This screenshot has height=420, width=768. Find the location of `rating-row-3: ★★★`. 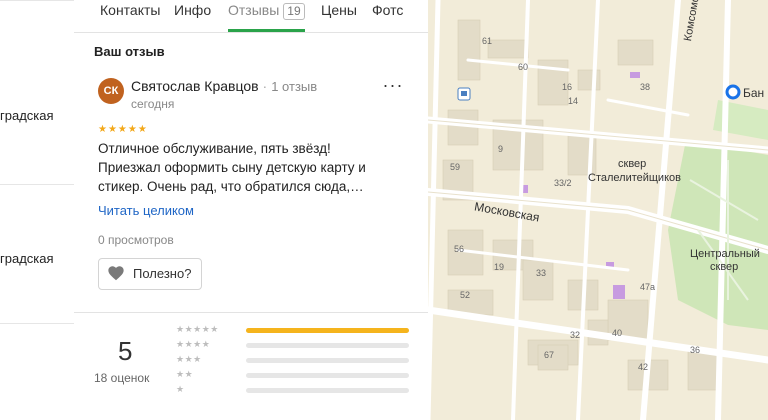

rating-row-3: ★★★ is located at coordinates (296, 360).